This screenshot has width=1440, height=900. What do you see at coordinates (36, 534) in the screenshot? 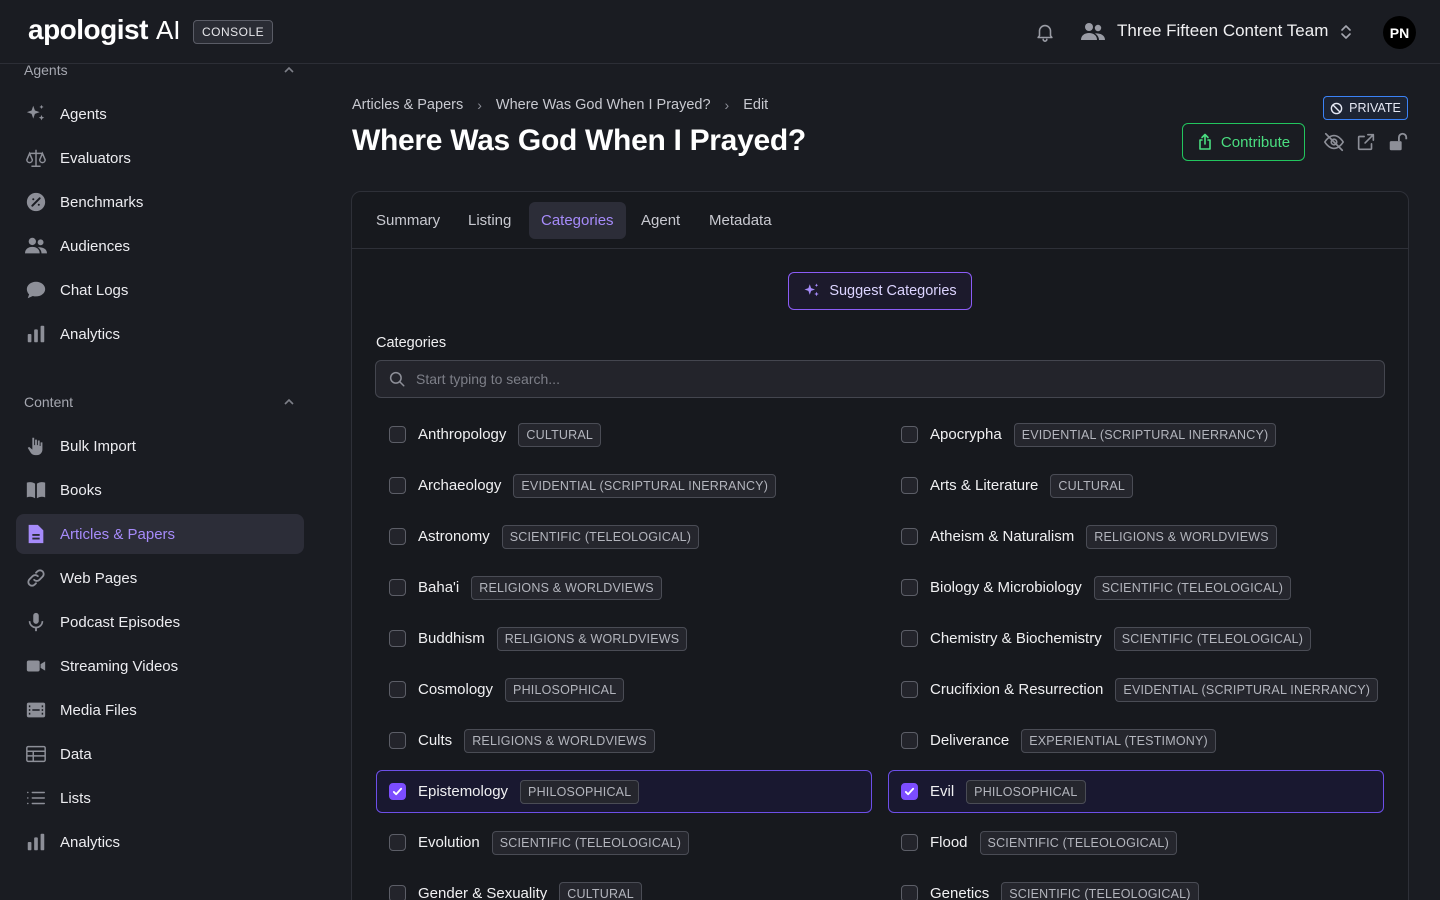
I see `document-icon` at bounding box center [36, 534].